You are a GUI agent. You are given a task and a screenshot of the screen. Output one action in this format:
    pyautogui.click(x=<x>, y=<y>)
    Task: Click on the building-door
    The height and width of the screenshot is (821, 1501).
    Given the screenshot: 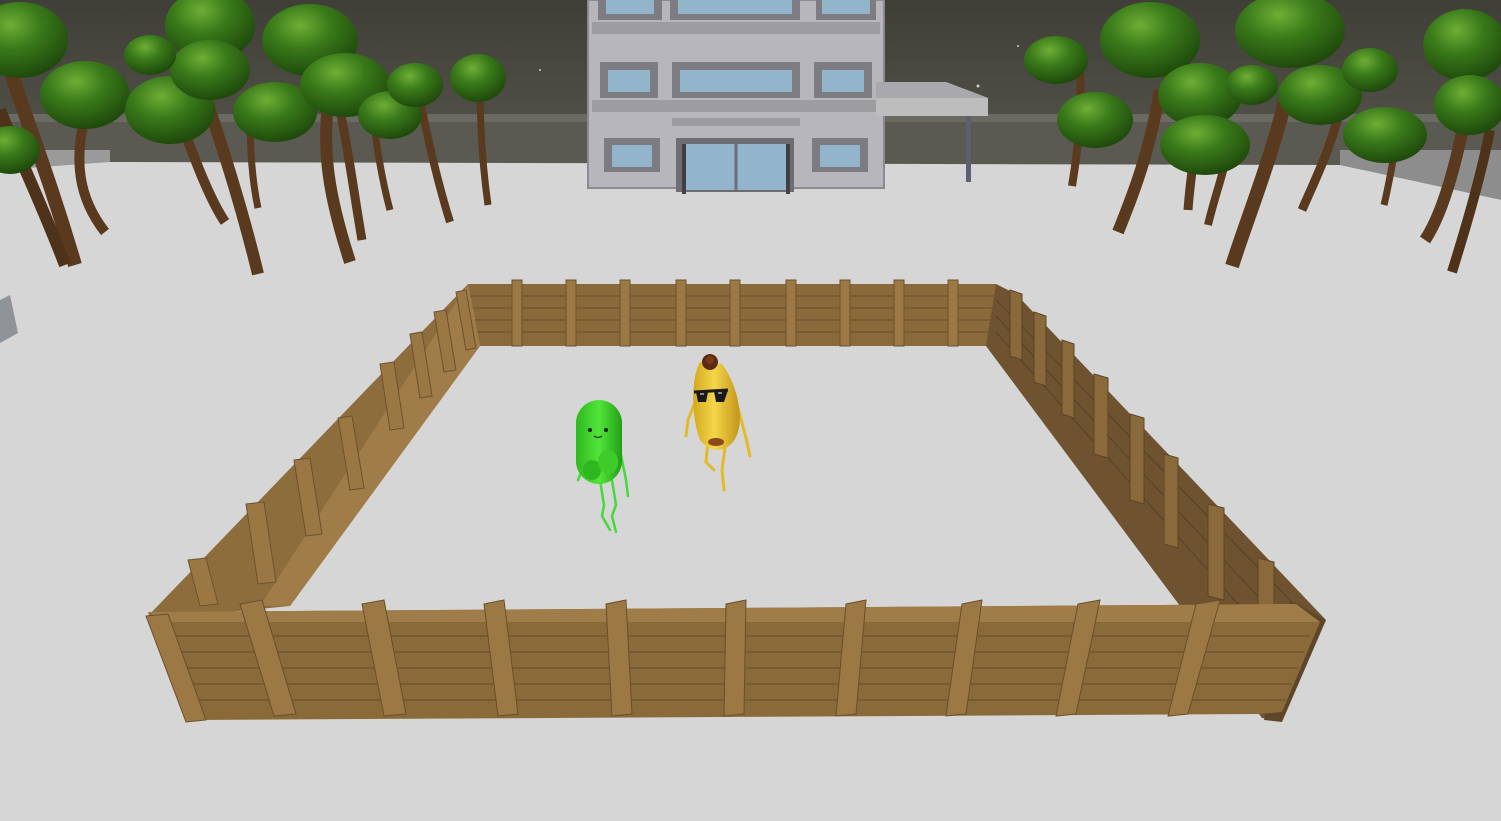 What is the action you would take?
    pyautogui.click(x=735, y=166)
    